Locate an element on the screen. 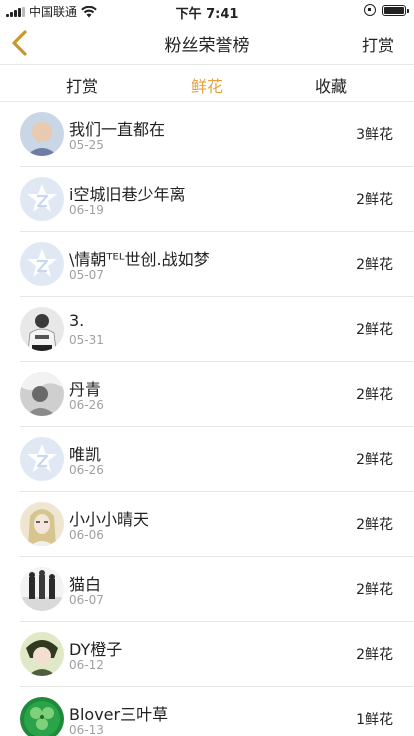 This screenshot has width=414, height=736. back-chevron-icon is located at coordinates (20, 43).